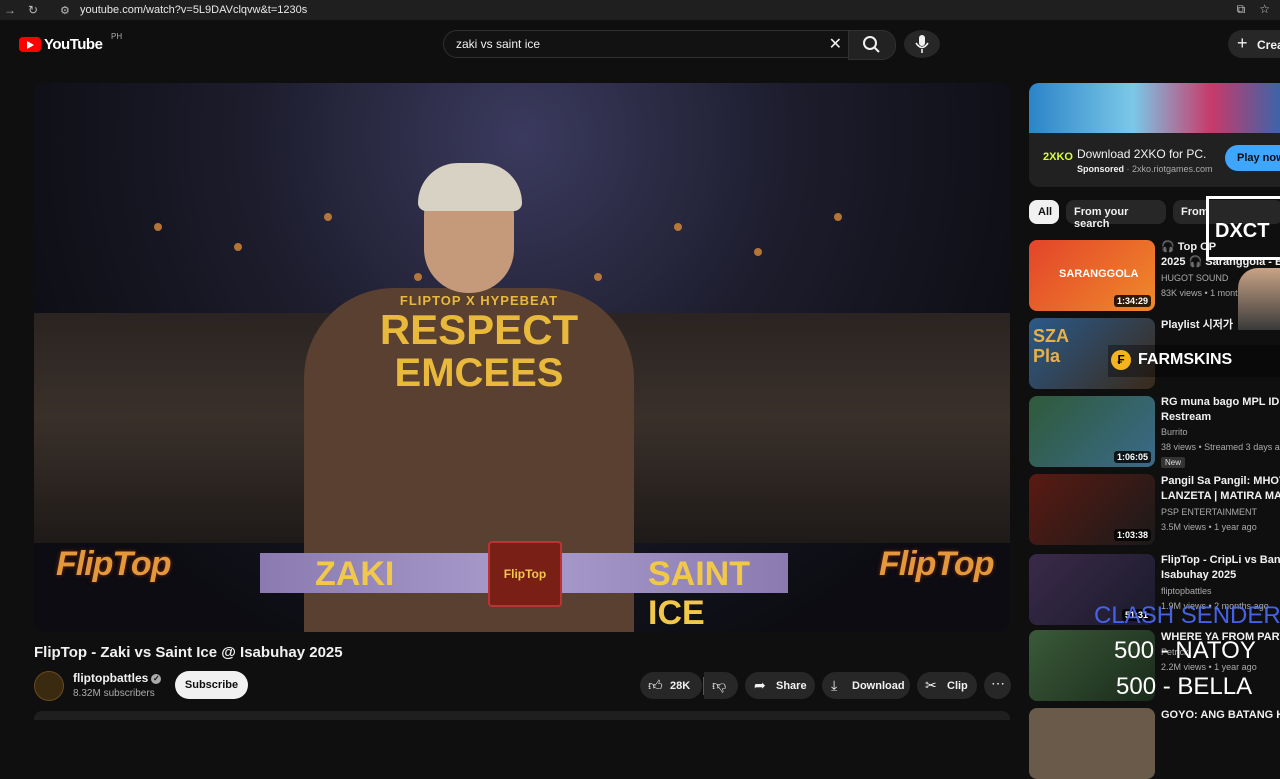  I want to click on donation-alert-title: CLASH SENDER, so click(1187, 615).